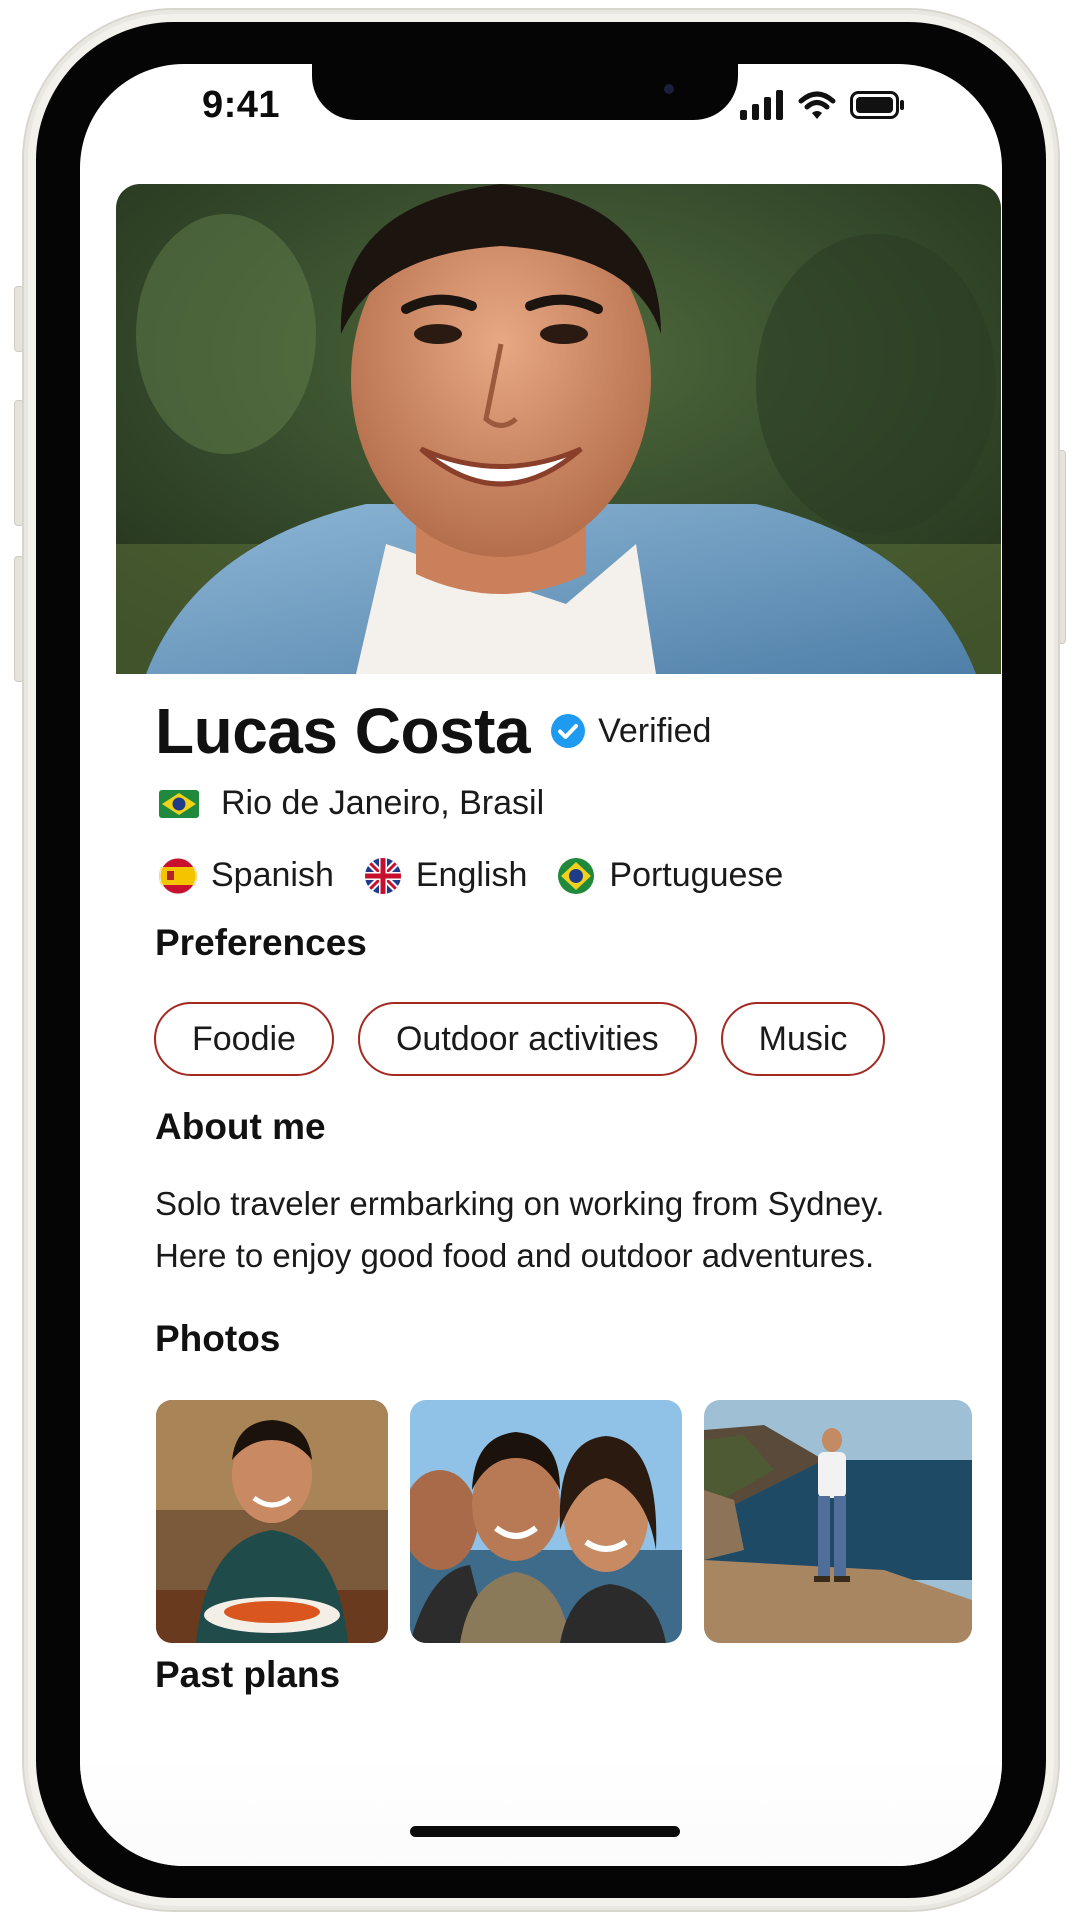 The width and height of the screenshot is (1080, 1920). I want to click on camera-notch, so click(525, 92).